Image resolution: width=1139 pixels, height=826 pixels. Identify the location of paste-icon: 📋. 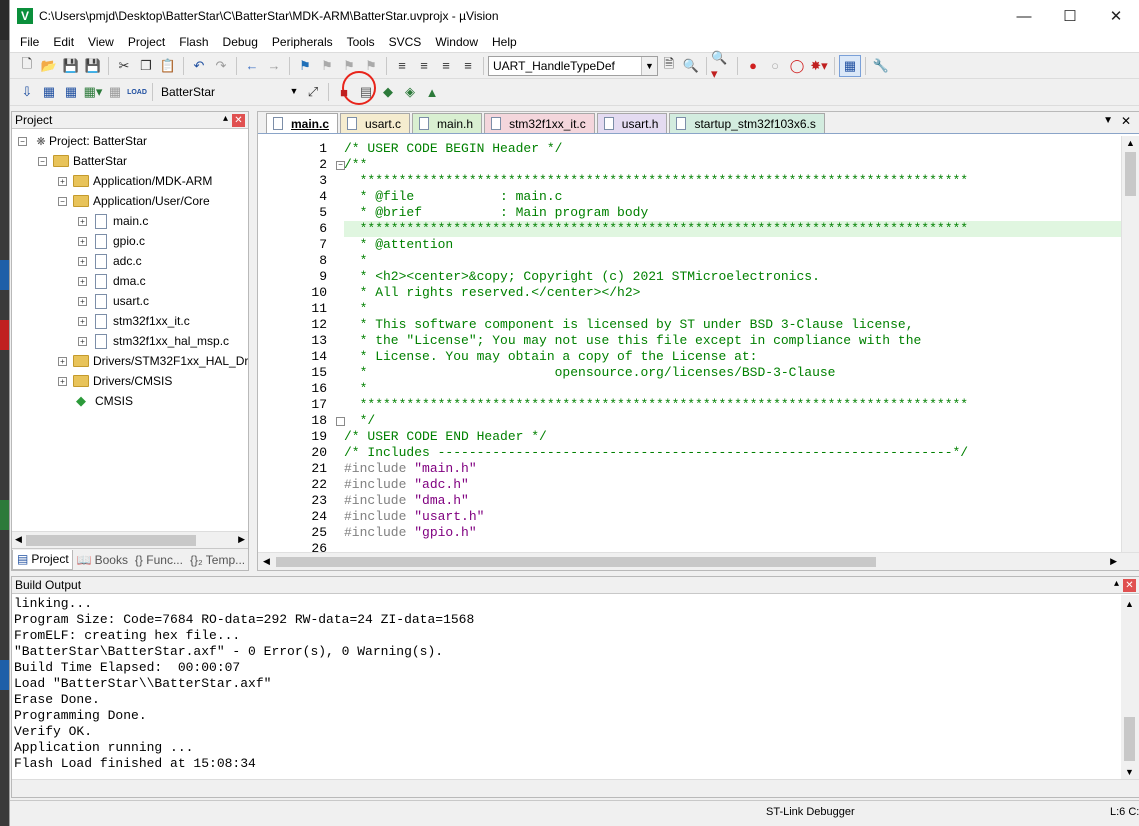
(168, 66).